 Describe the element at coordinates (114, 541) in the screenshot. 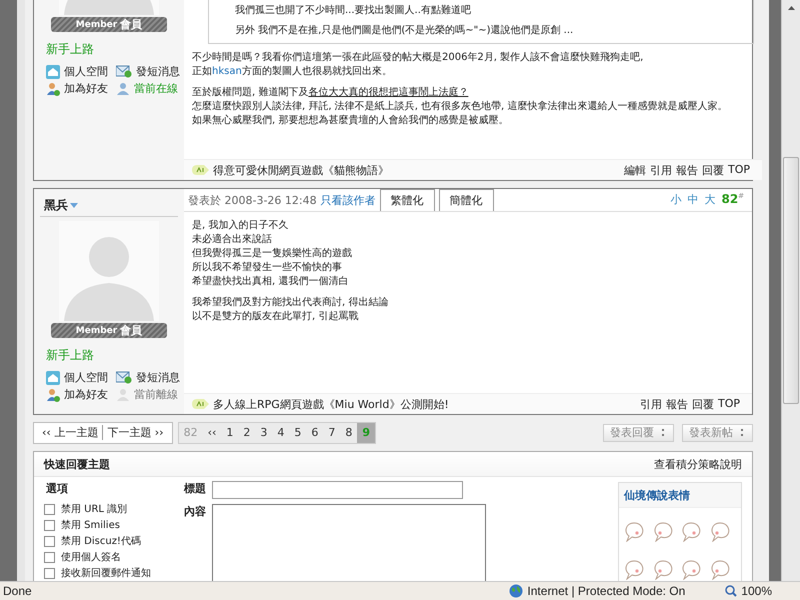

I see `option-checkbox: 禁用 Discuz!代碼` at that location.